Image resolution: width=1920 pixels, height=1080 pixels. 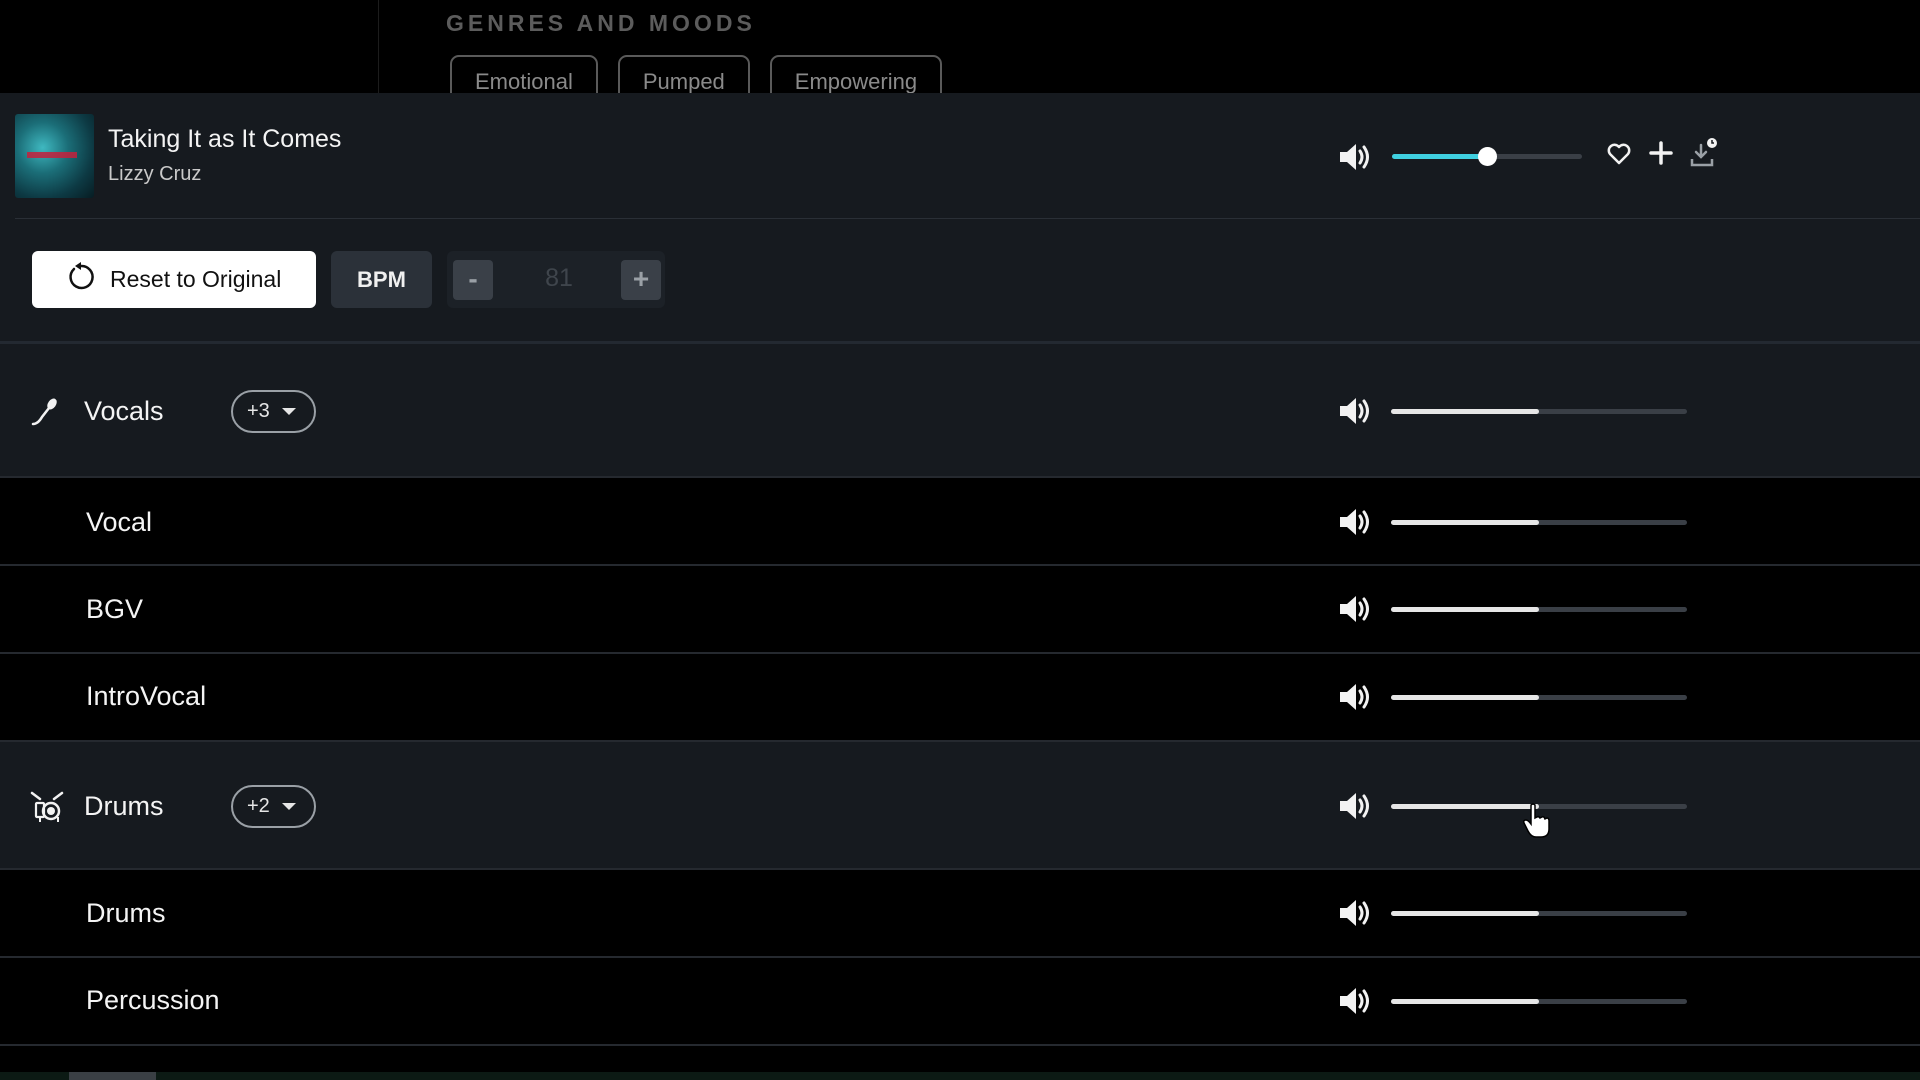 What do you see at coordinates (960, 806) in the screenshot?
I see `stem-group-drums: Drums +2` at bounding box center [960, 806].